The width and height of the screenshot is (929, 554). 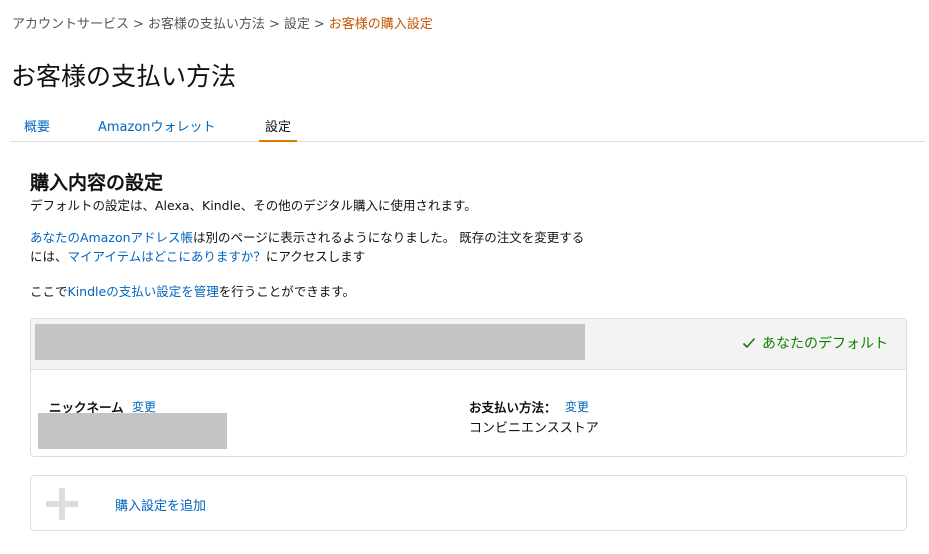 What do you see at coordinates (97, 183) in the screenshot?
I see `section-title: 購入内容の設定` at bounding box center [97, 183].